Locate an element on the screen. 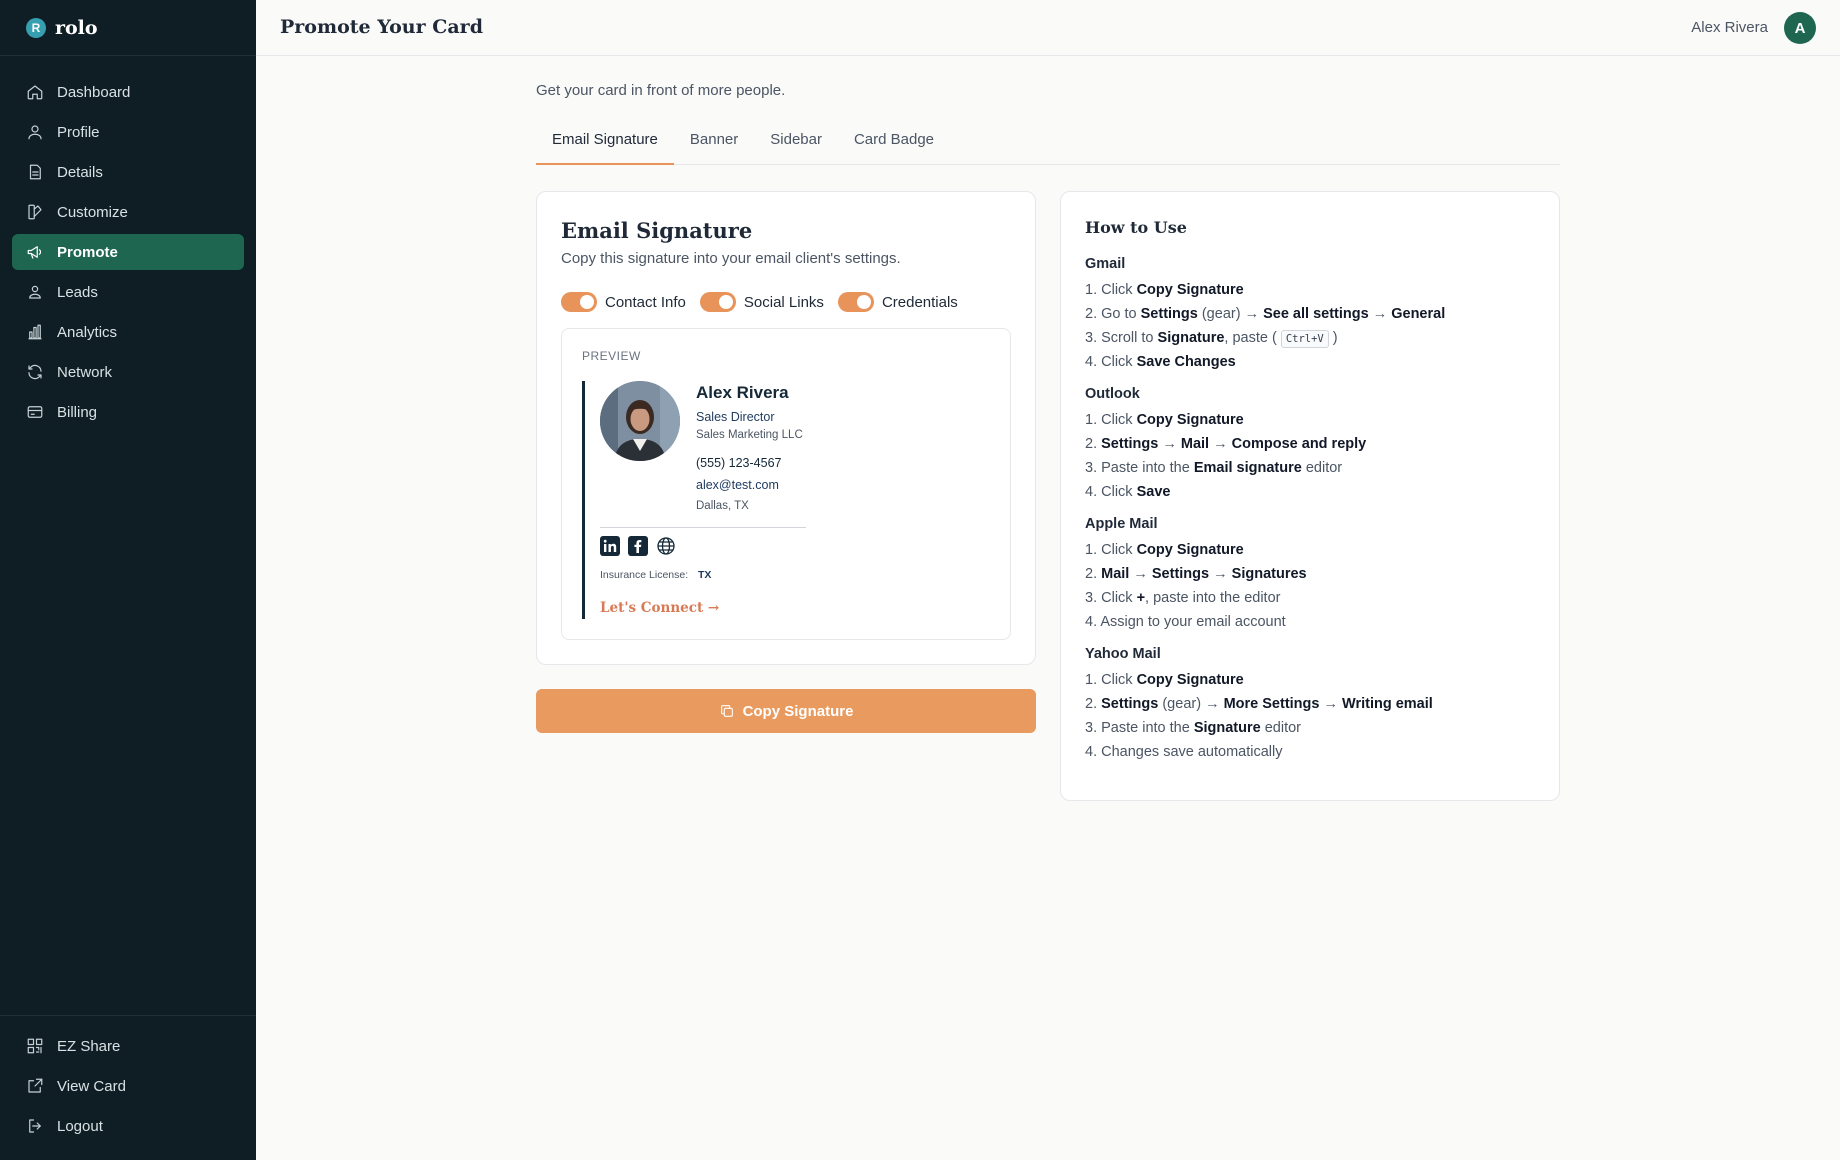 This screenshot has width=1840, height=1160. client-heading: Apple Mail is located at coordinates (1121, 524).